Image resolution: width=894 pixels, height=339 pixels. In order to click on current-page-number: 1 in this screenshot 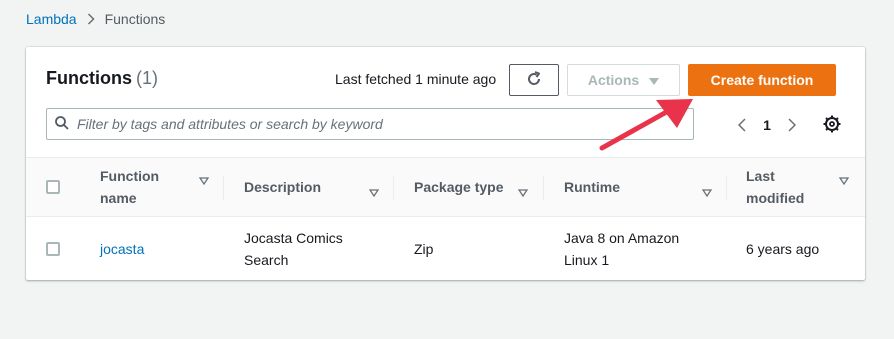, I will do `click(767, 125)`.